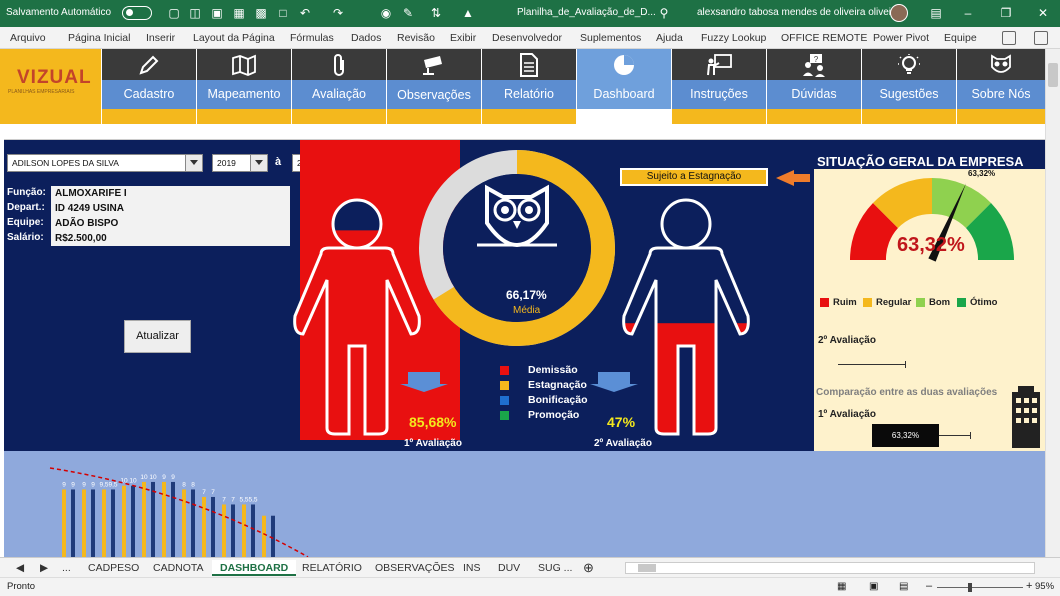 The width and height of the screenshot is (1060, 596). What do you see at coordinates (433, 443) in the screenshot?
I see `eval1-caption: 1º Avaliação` at bounding box center [433, 443].